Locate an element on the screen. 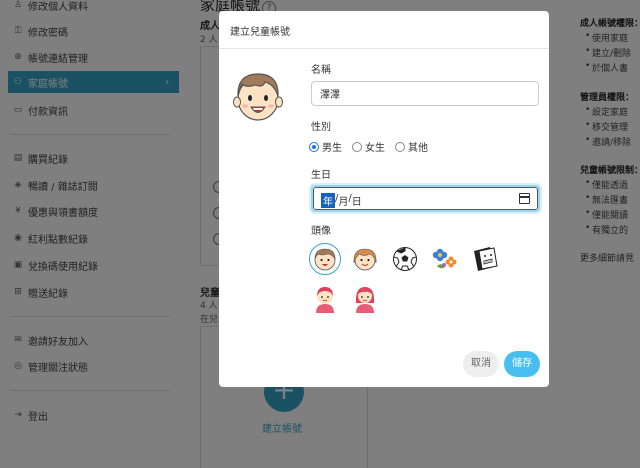 The width and height of the screenshot is (640, 468). avatar-option-boy is located at coordinates (325, 259).